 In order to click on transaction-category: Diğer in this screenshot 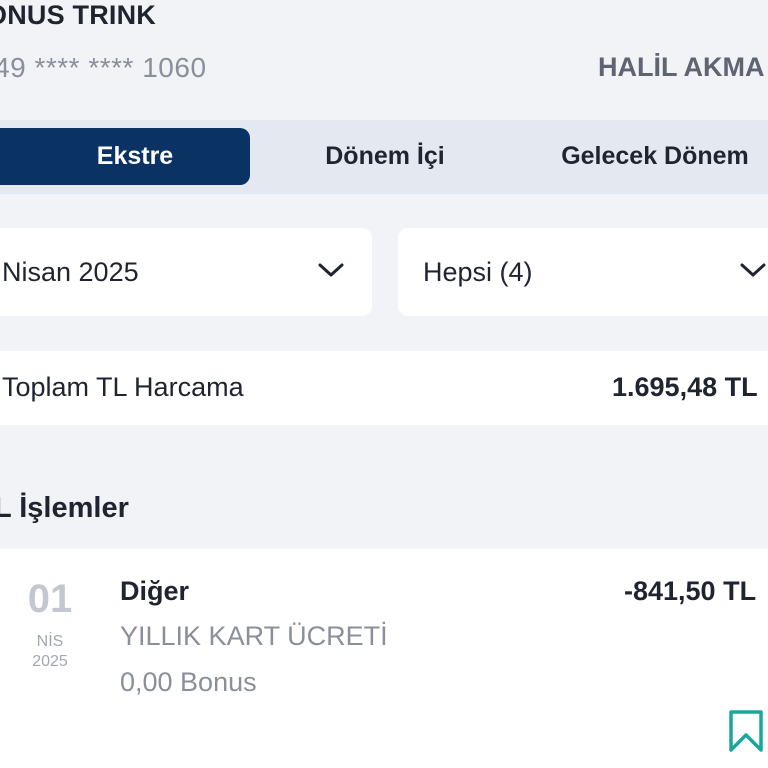, I will do `click(155, 591)`.